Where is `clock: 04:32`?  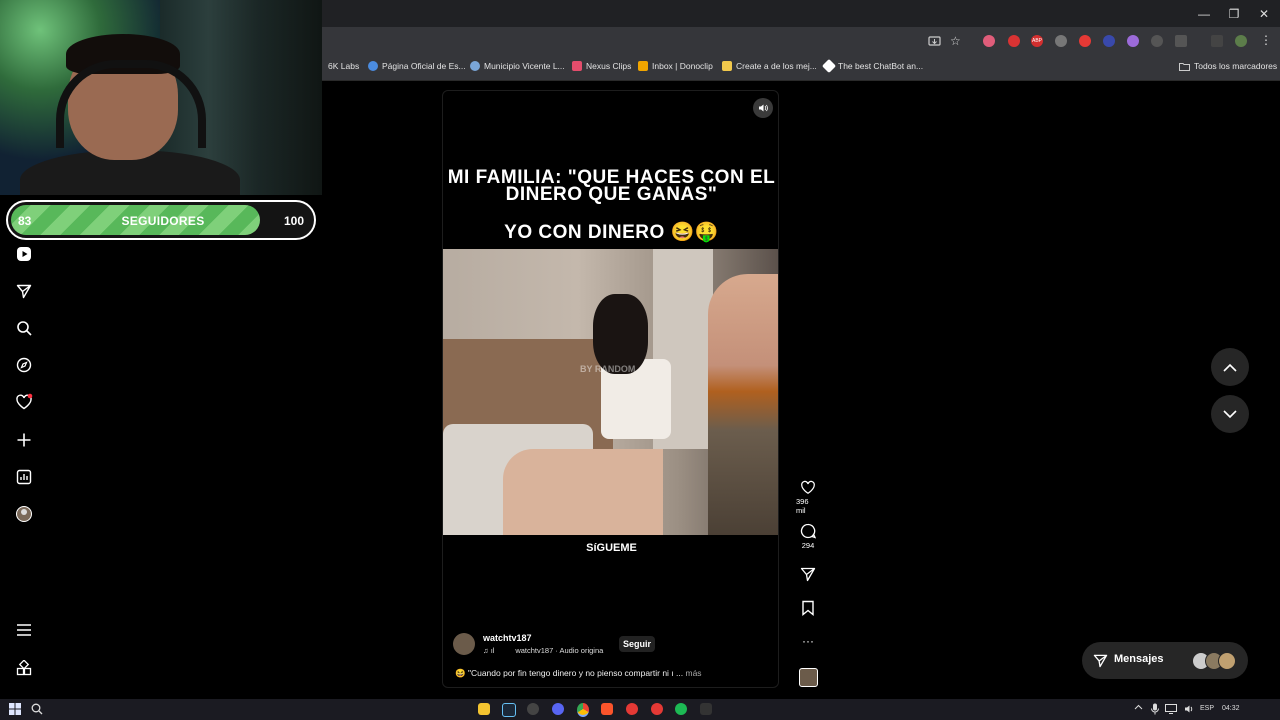 clock: 04:32 is located at coordinates (1231, 708).